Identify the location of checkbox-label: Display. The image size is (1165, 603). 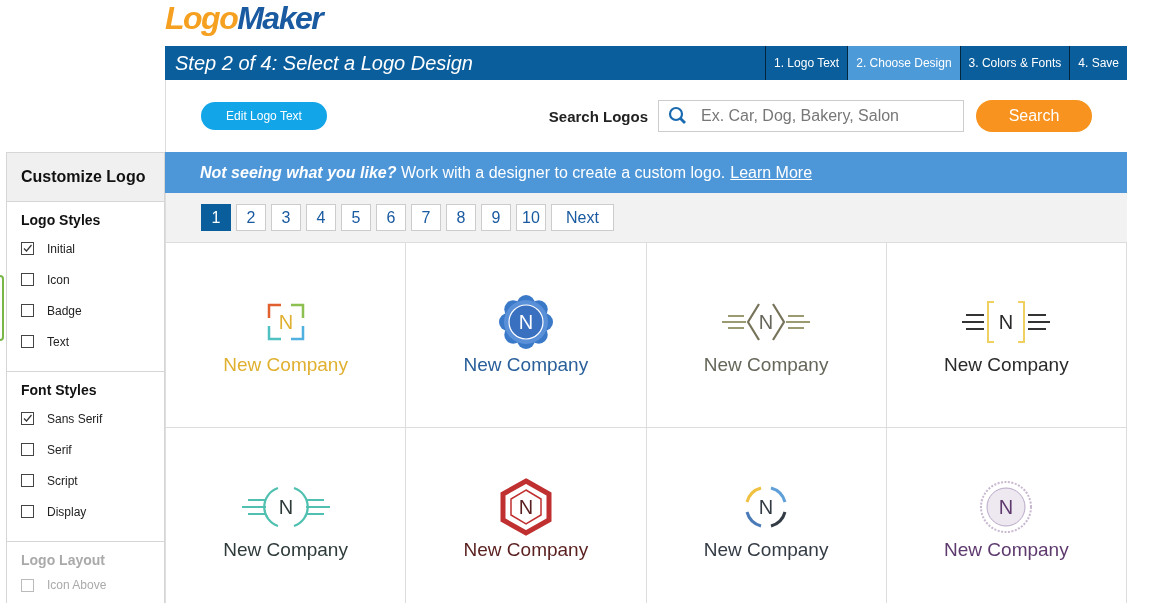
(67, 511).